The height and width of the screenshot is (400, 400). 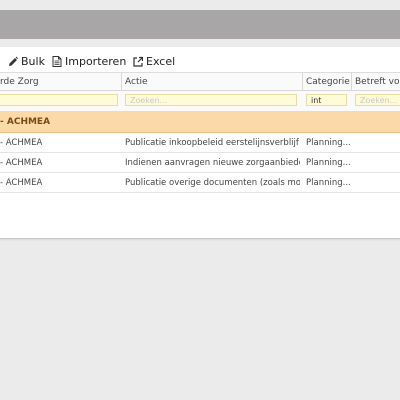 I want to click on categorie-filter-input, so click(x=326, y=100).